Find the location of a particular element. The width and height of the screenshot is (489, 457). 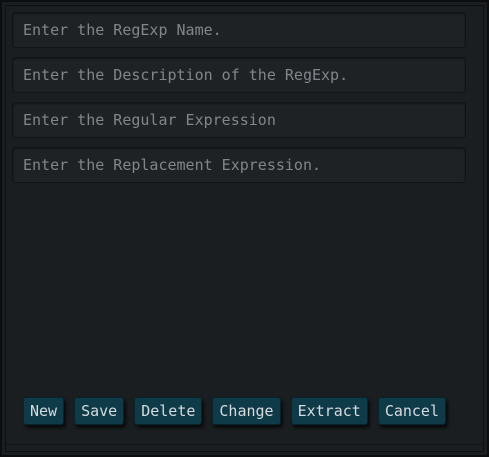

regular-expression-input is located at coordinates (239, 120).